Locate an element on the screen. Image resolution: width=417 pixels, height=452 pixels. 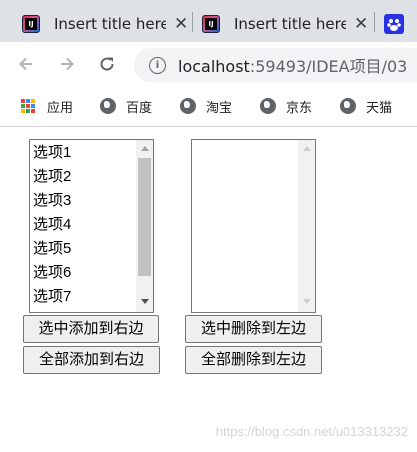
browser-tab-1: Insert title here ✕ is located at coordinates (106, 24).